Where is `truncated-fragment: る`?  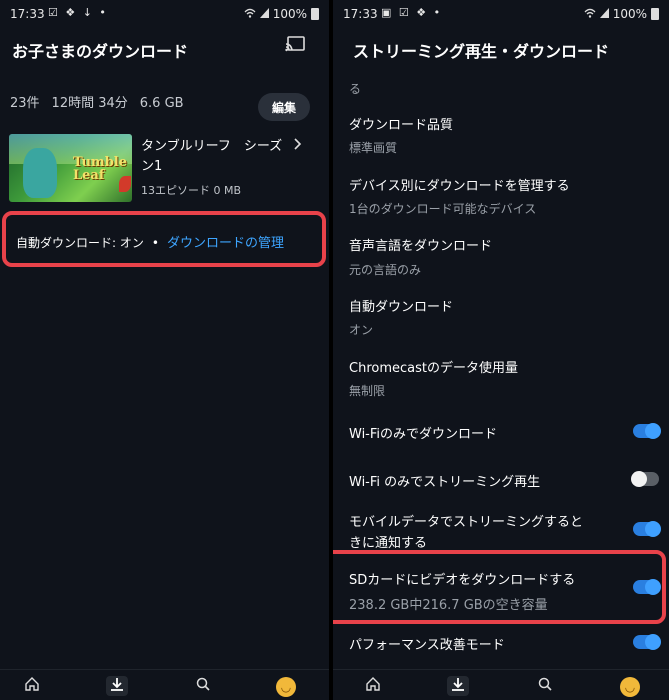
truncated-fragment: る is located at coordinates (355, 89).